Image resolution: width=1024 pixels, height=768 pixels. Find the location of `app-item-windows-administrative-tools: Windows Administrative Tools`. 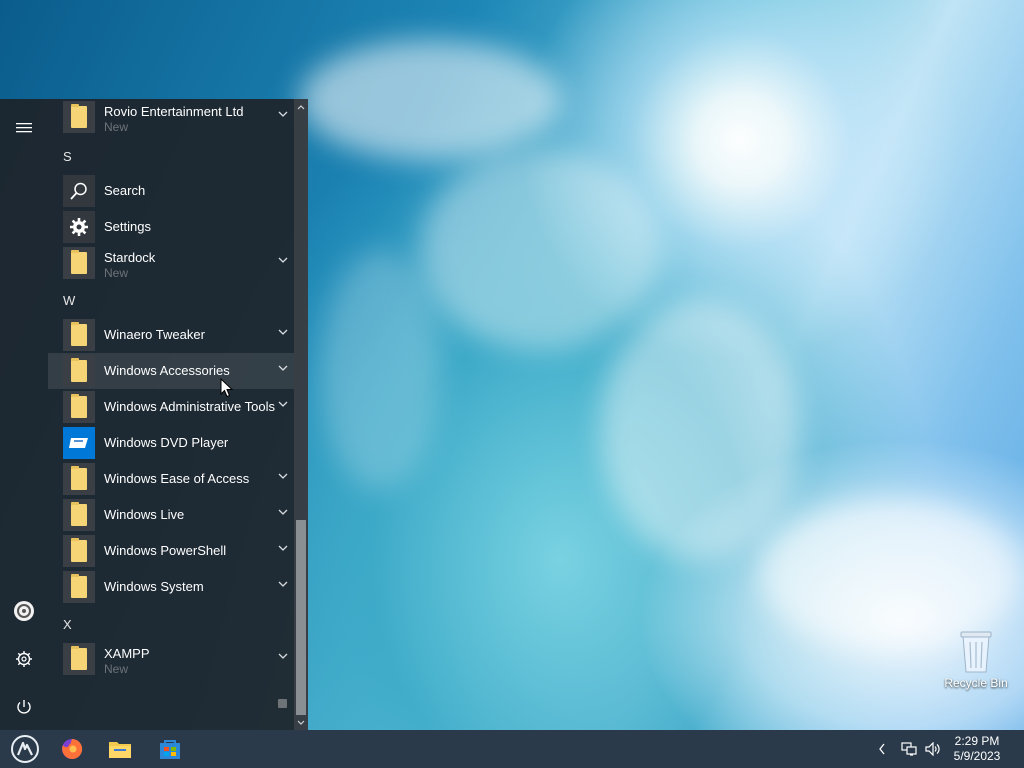

app-item-windows-administrative-tools: Windows Administrative Tools is located at coordinates (171, 407).